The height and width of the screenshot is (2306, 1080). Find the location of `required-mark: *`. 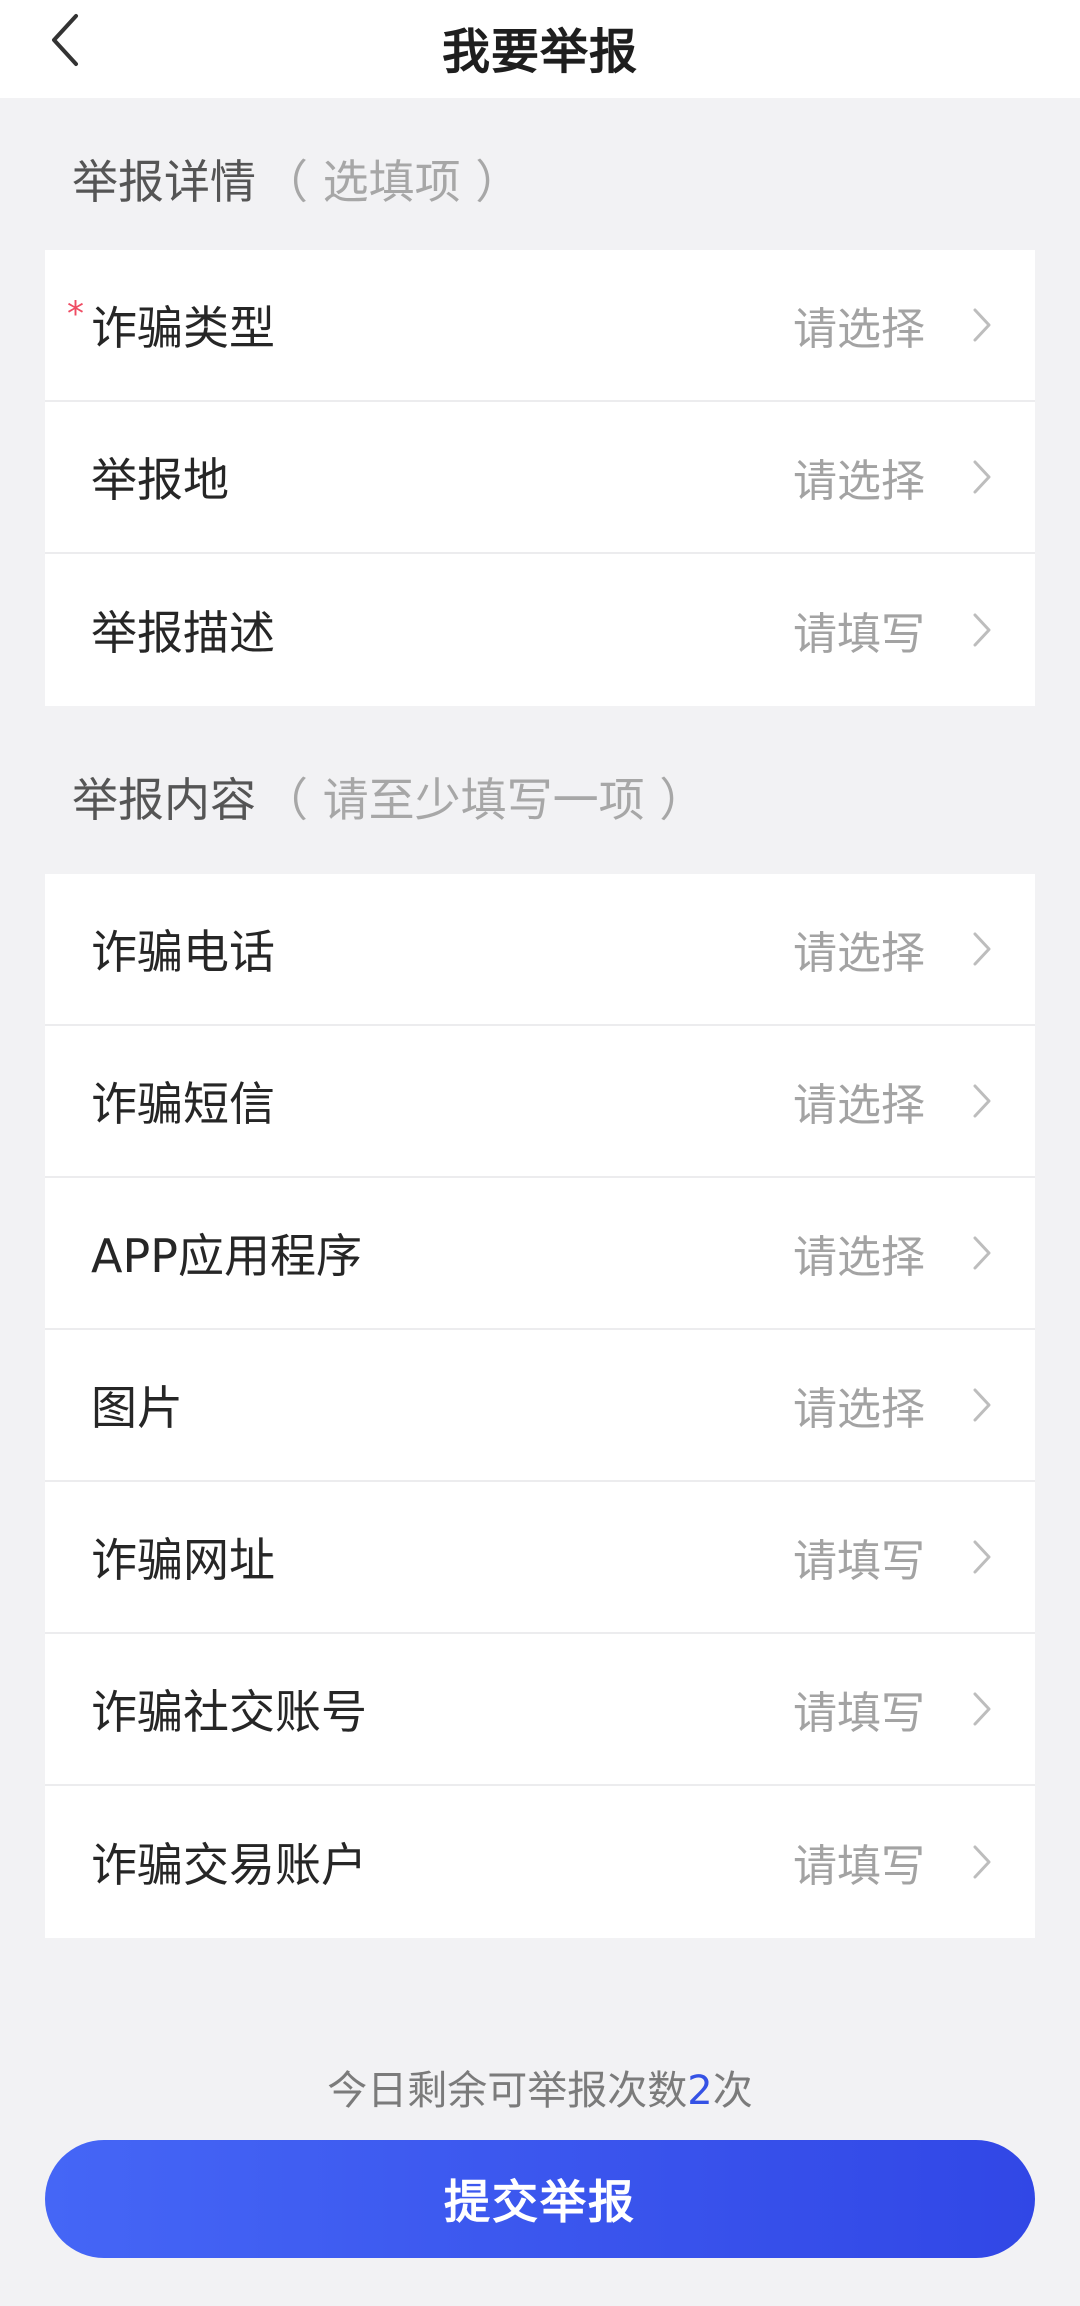

required-mark: * is located at coordinates (75, 314).